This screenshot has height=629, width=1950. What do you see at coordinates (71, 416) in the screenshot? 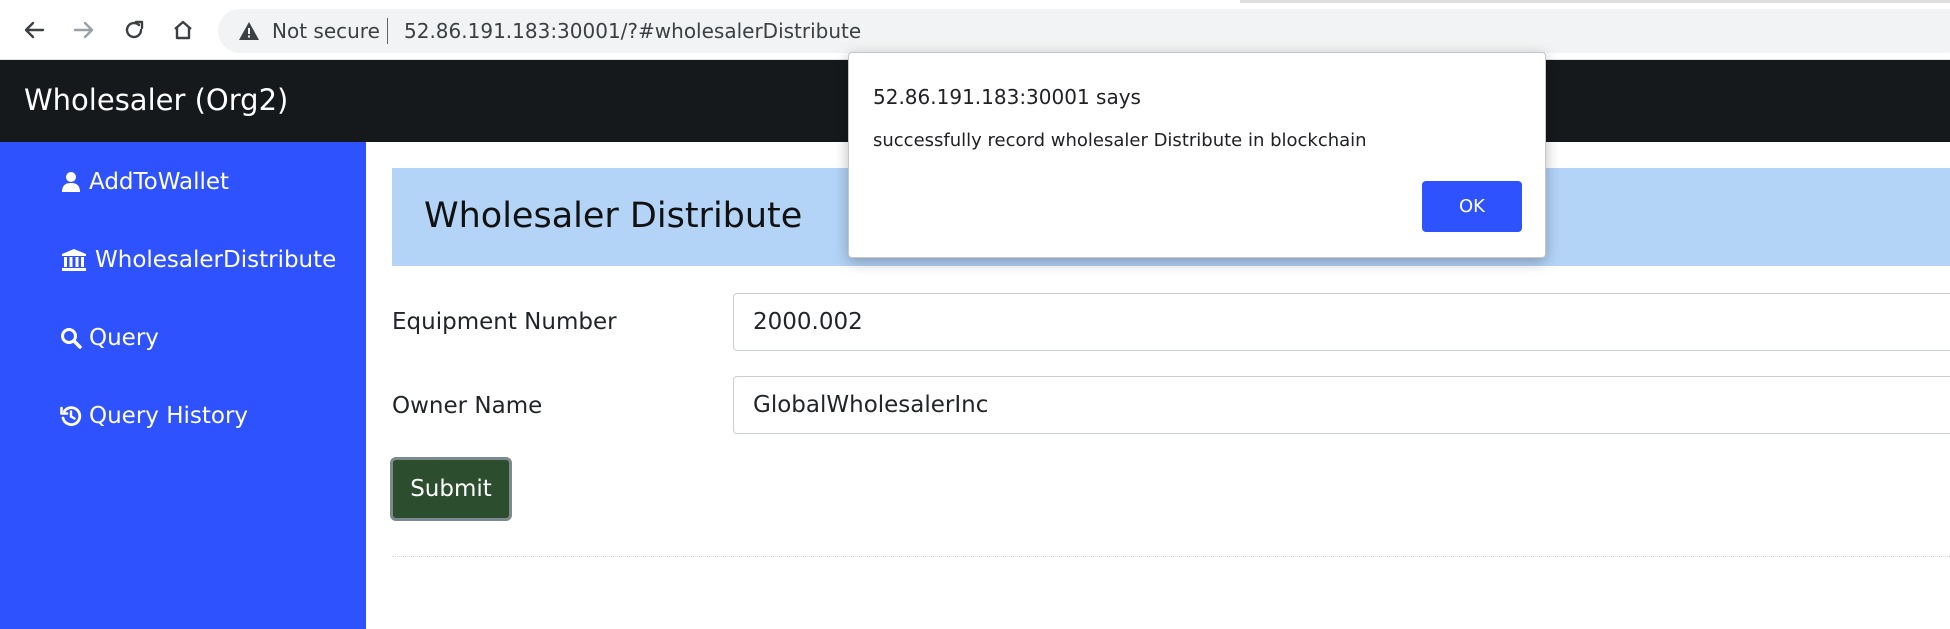
I see `history-icon` at bounding box center [71, 416].